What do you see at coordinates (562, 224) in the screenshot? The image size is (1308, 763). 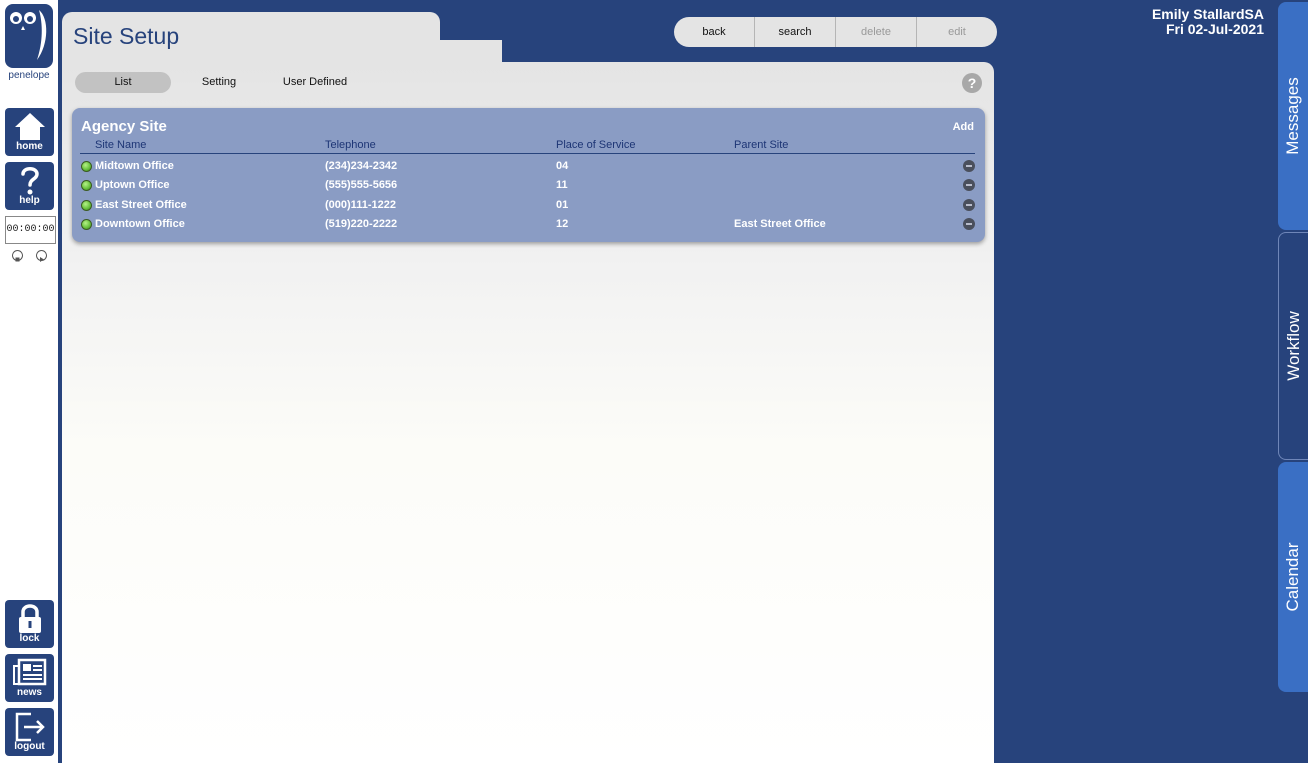 I see `place-of-service: 12` at bounding box center [562, 224].